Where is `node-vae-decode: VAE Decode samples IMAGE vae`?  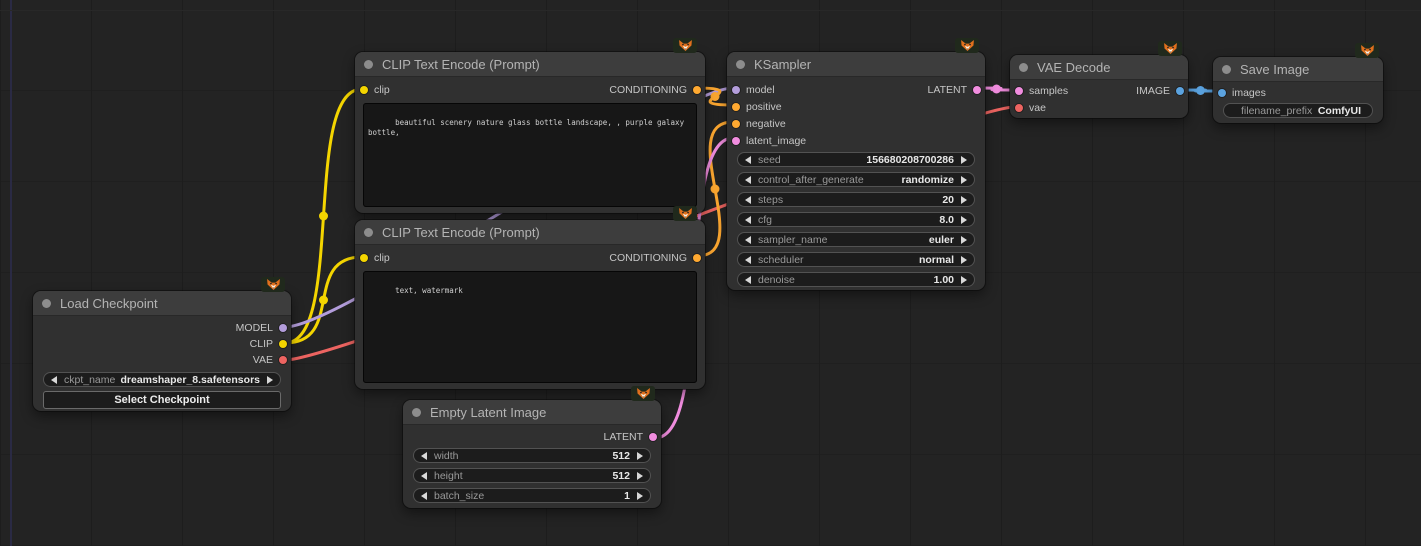
node-vae-decode: VAE Decode samples IMAGE vae is located at coordinates (1099, 79).